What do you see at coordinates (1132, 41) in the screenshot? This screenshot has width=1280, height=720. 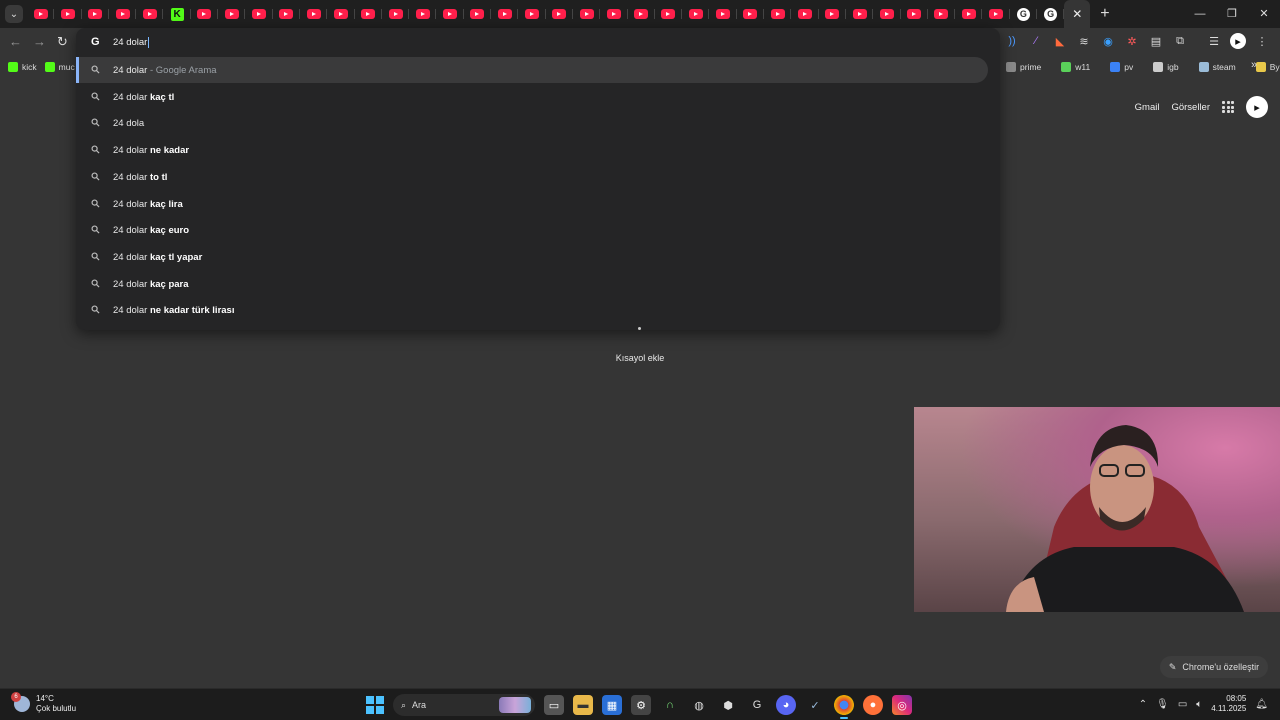 I see `extension-icon: ✲` at bounding box center [1132, 41].